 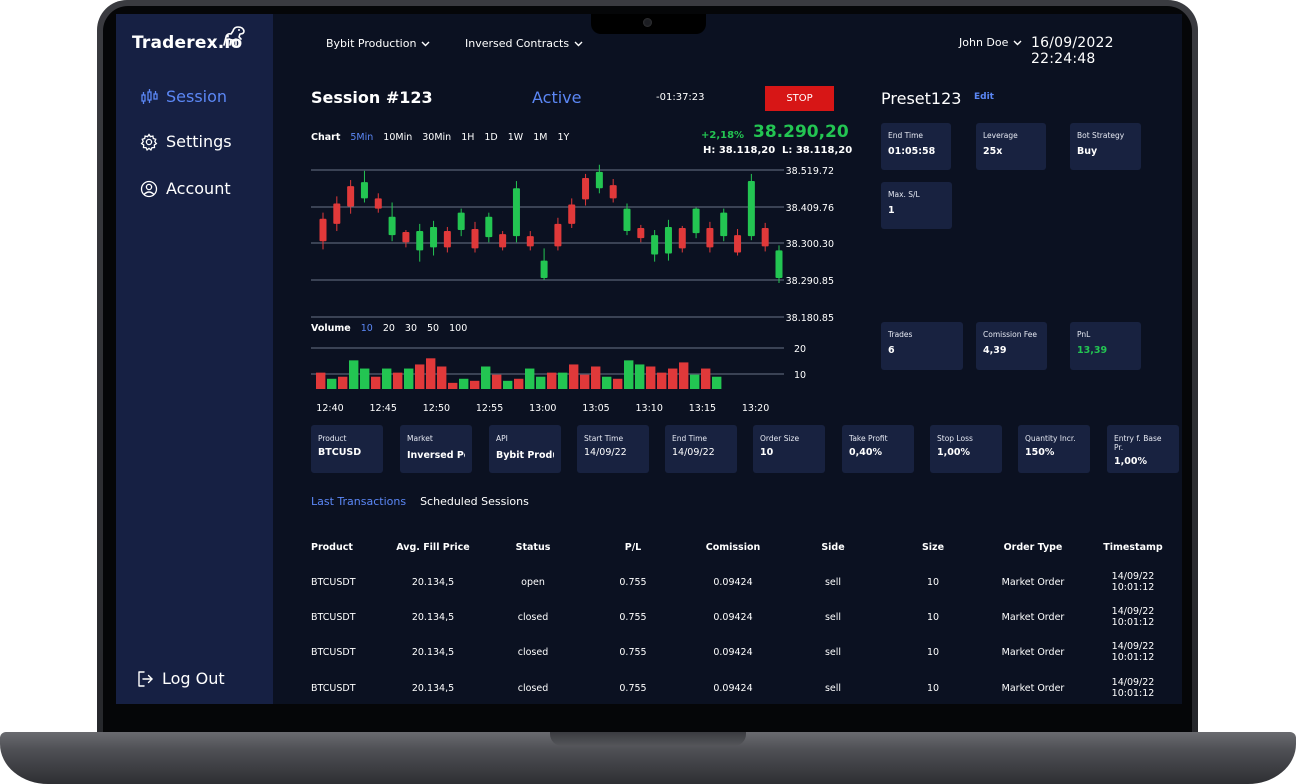 What do you see at coordinates (145, 678) in the screenshot?
I see `logout-icon` at bounding box center [145, 678].